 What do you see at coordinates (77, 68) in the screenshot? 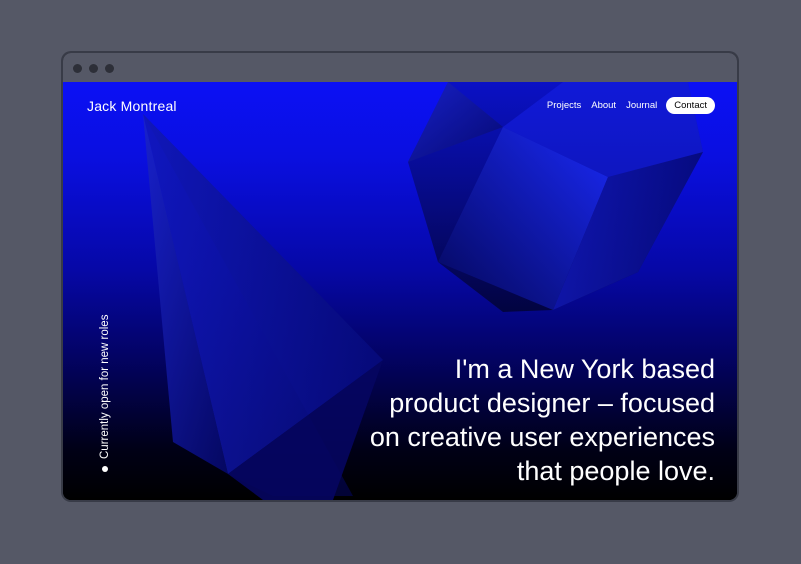
I see `window-close-dot` at bounding box center [77, 68].